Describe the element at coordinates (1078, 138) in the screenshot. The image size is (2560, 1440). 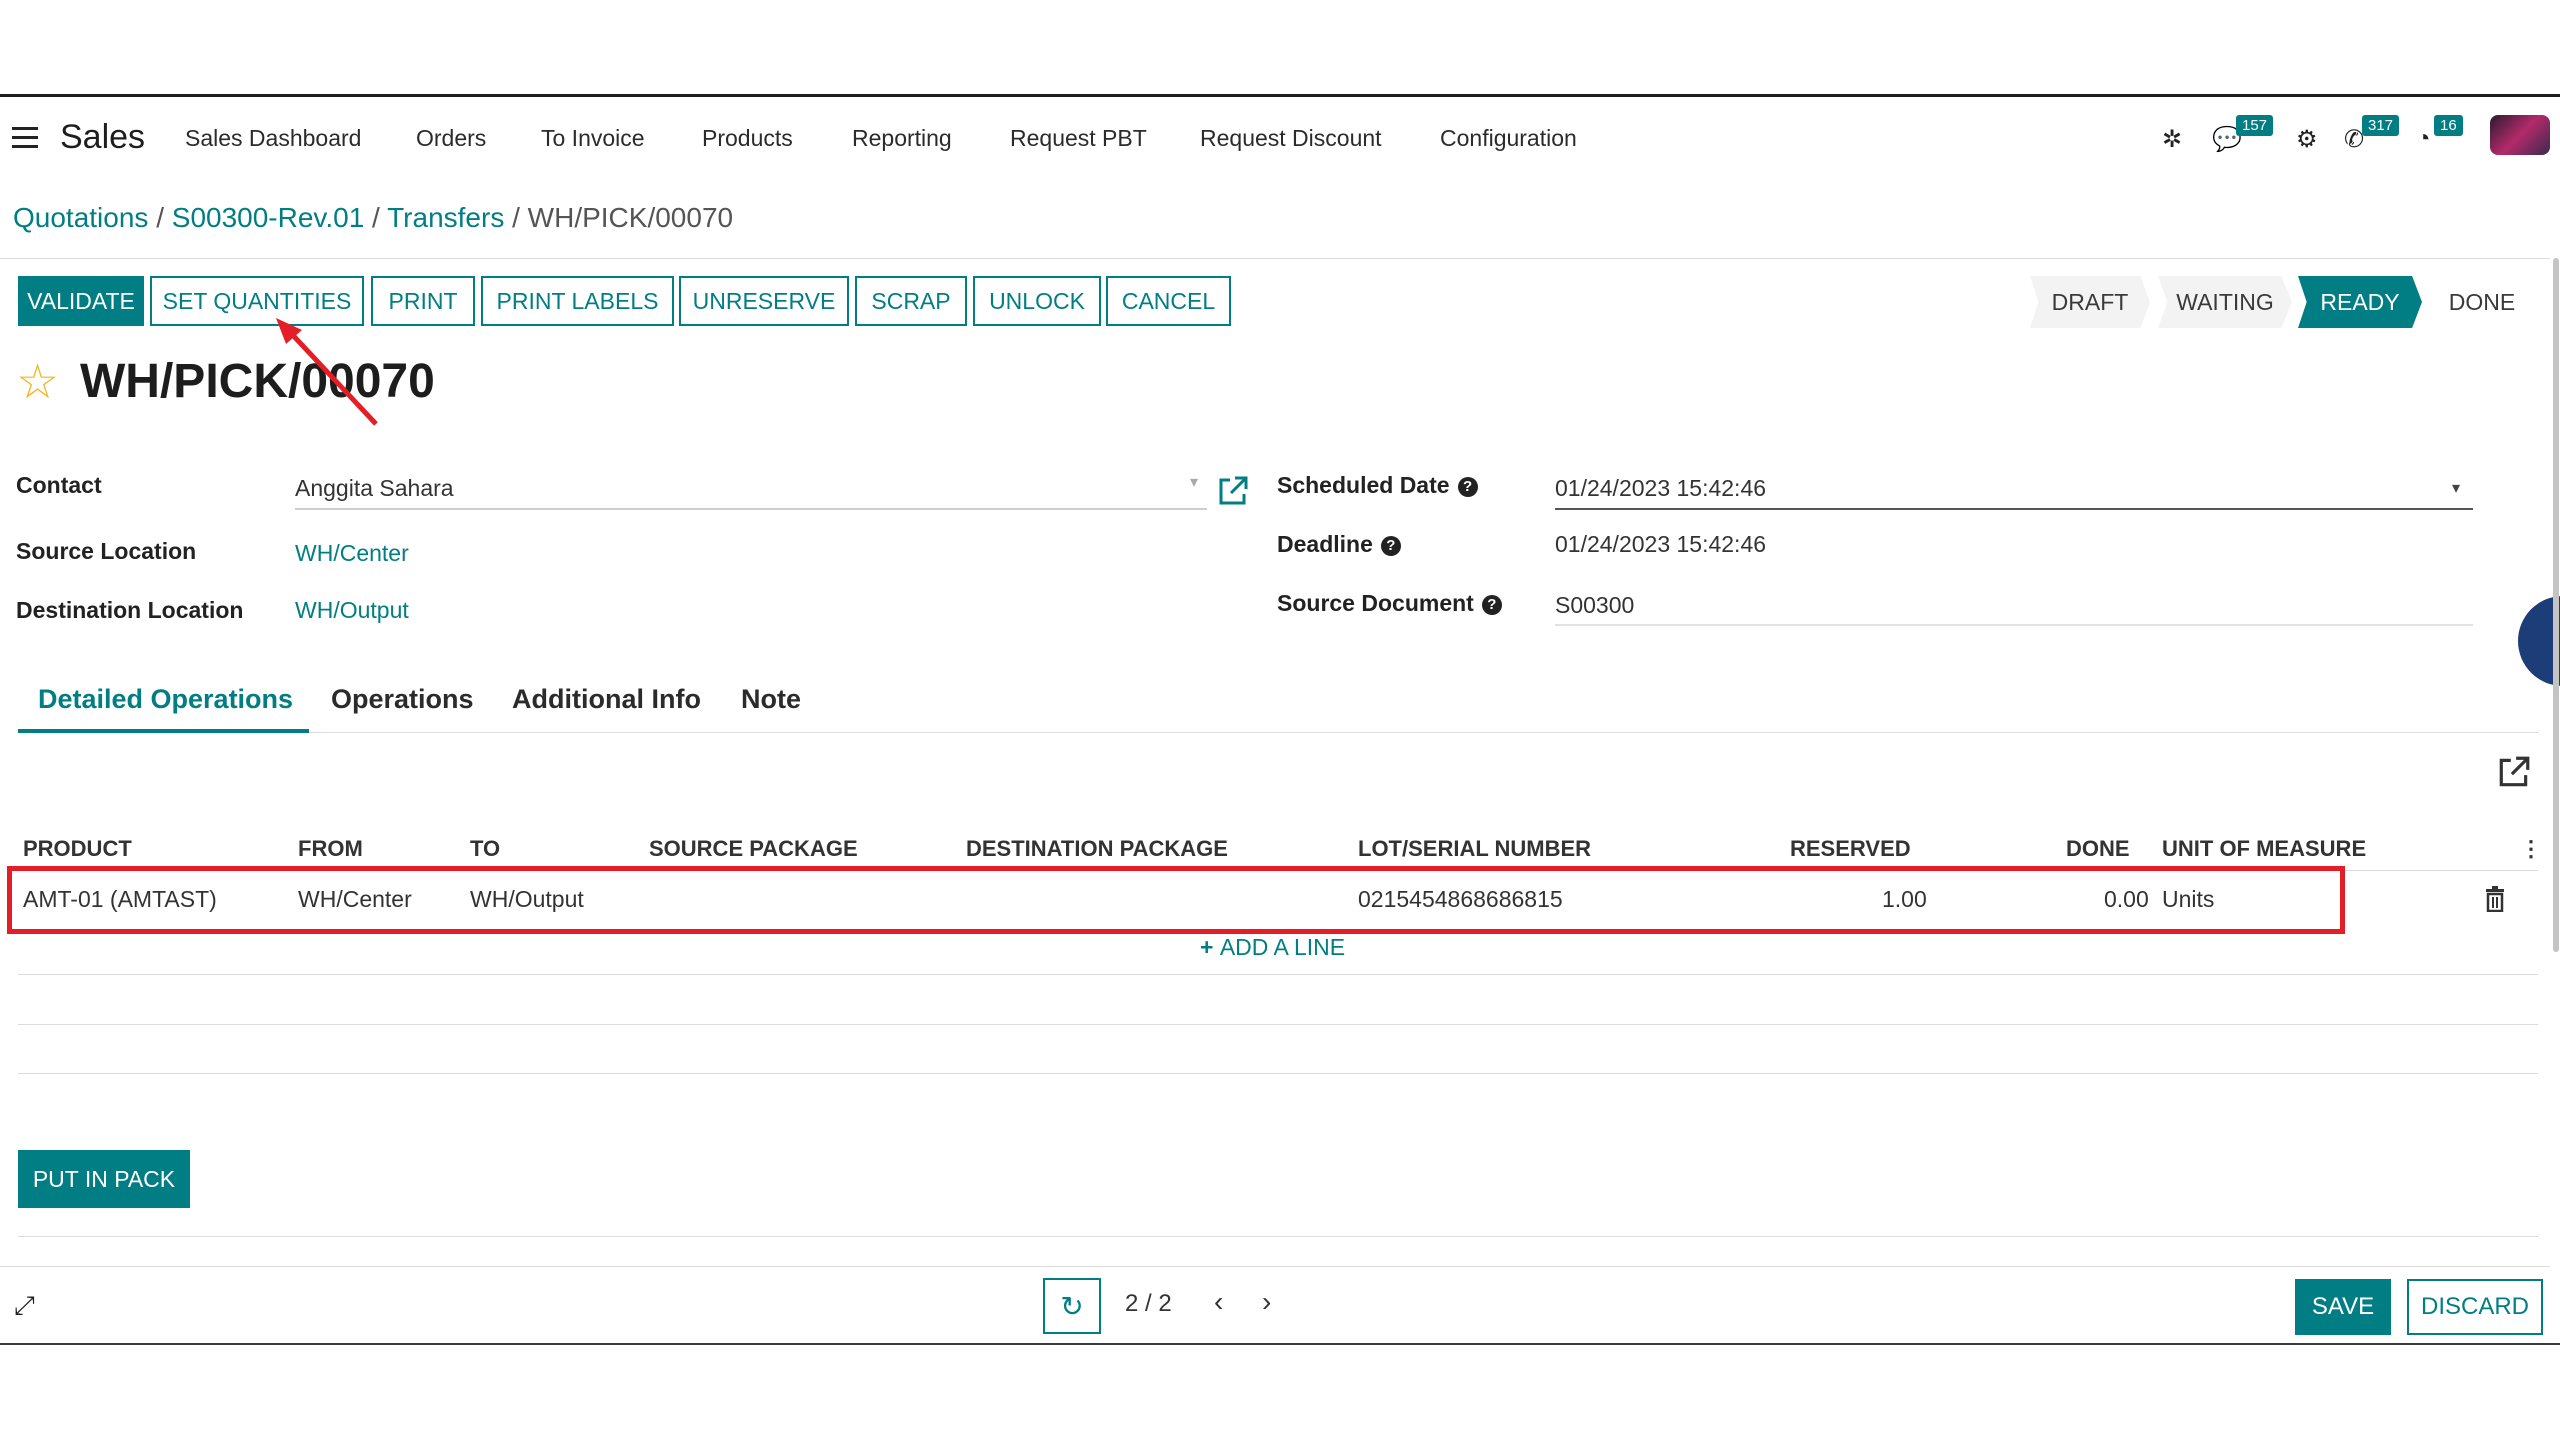
I see `nav-request-pbt: Request PBT` at that location.